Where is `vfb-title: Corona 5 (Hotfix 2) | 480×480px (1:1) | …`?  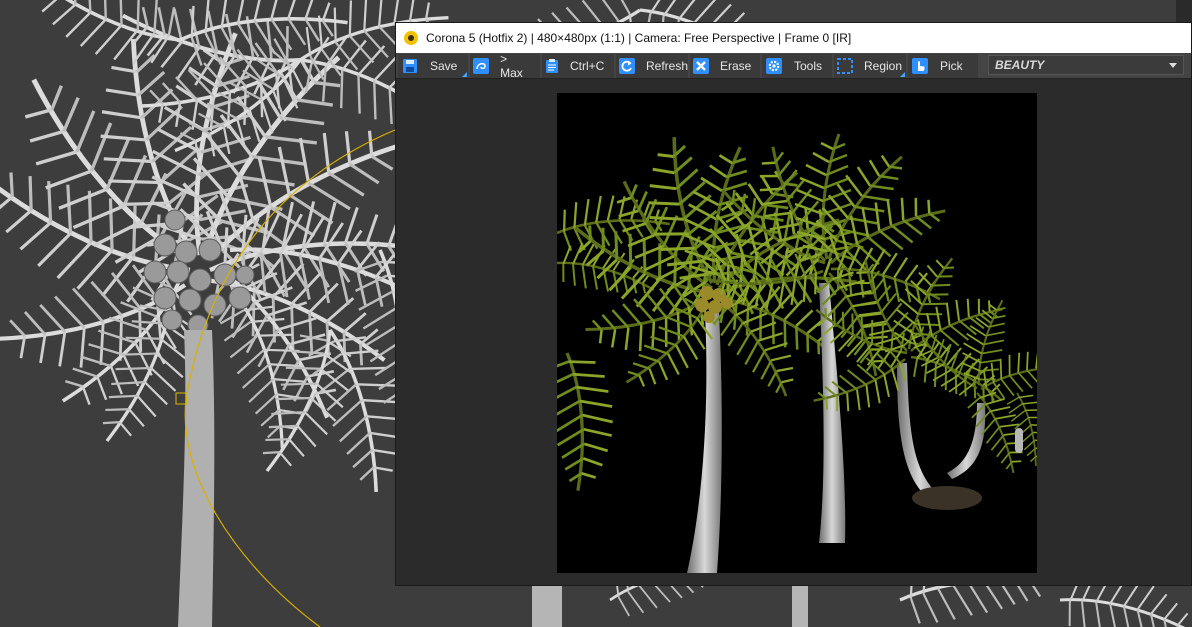
vfb-title: Corona 5 (Hotfix 2) | 480×480px (1:1) | … is located at coordinates (639, 38).